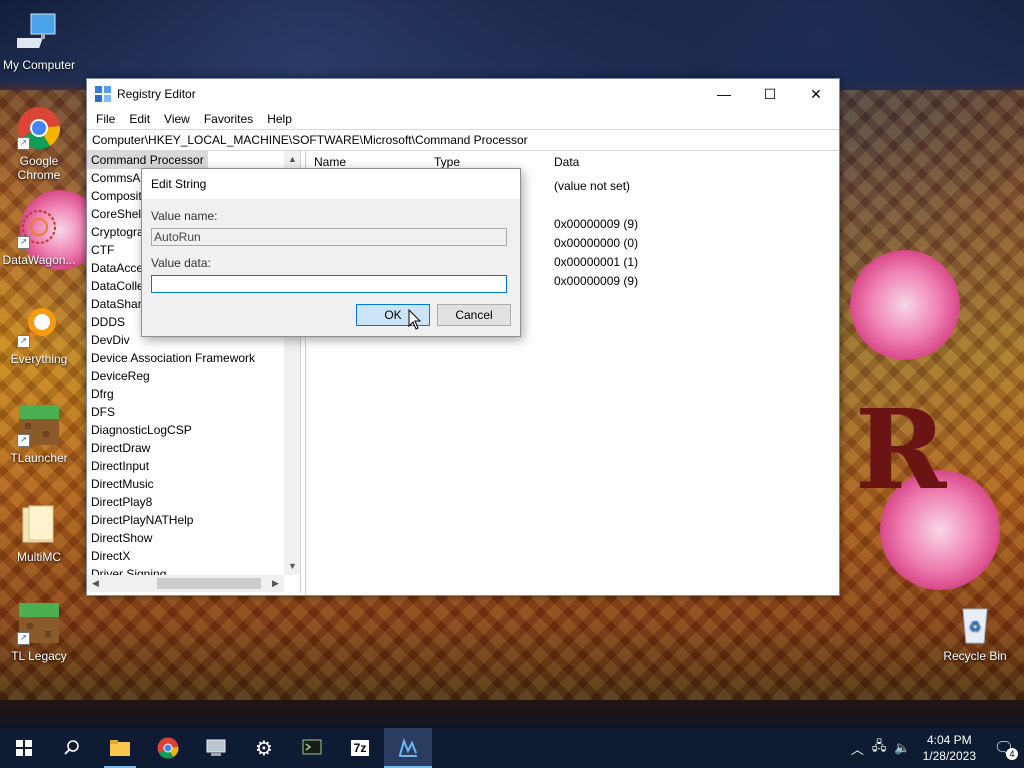  I want to click on value-data-label: Value data:, so click(181, 263).